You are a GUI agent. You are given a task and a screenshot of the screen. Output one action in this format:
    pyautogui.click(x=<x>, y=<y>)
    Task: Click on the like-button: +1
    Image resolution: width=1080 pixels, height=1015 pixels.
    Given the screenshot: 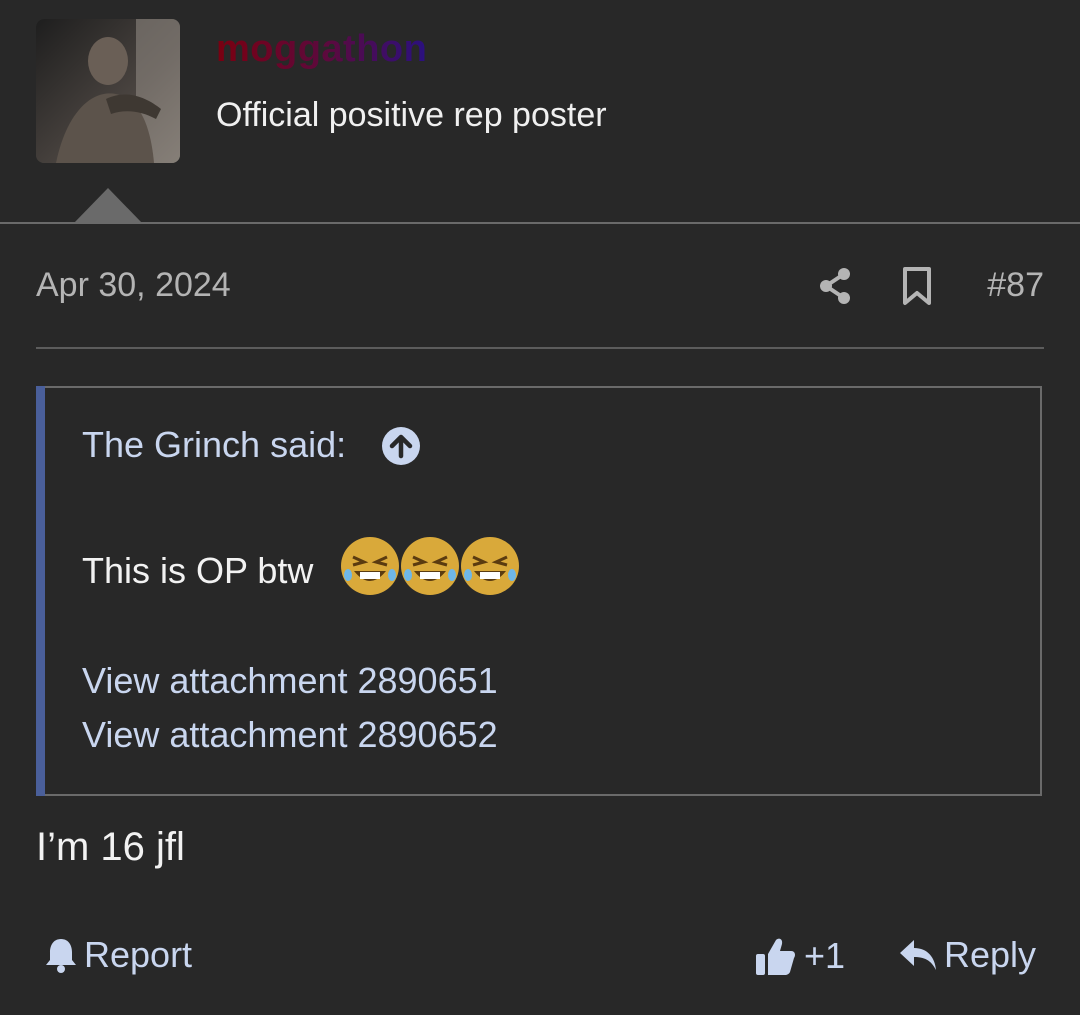 What is the action you would take?
    pyautogui.click(x=799, y=956)
    